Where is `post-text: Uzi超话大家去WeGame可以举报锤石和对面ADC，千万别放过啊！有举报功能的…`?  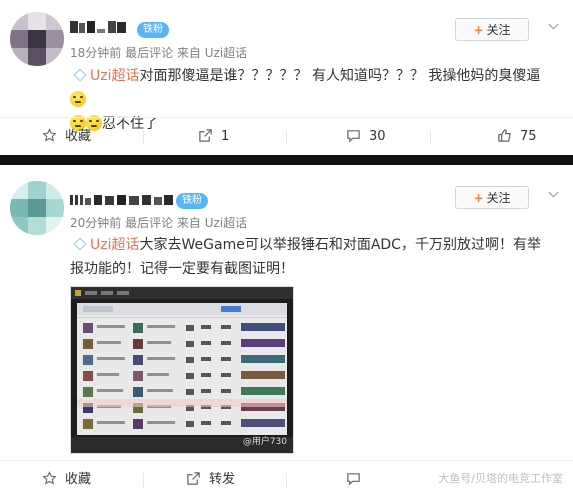
post-text: Uzi超话大家去WeGame可以举报锤石和对面ADC，千万别放过啊！有举报功能的… is located at coordinates (305, 257).